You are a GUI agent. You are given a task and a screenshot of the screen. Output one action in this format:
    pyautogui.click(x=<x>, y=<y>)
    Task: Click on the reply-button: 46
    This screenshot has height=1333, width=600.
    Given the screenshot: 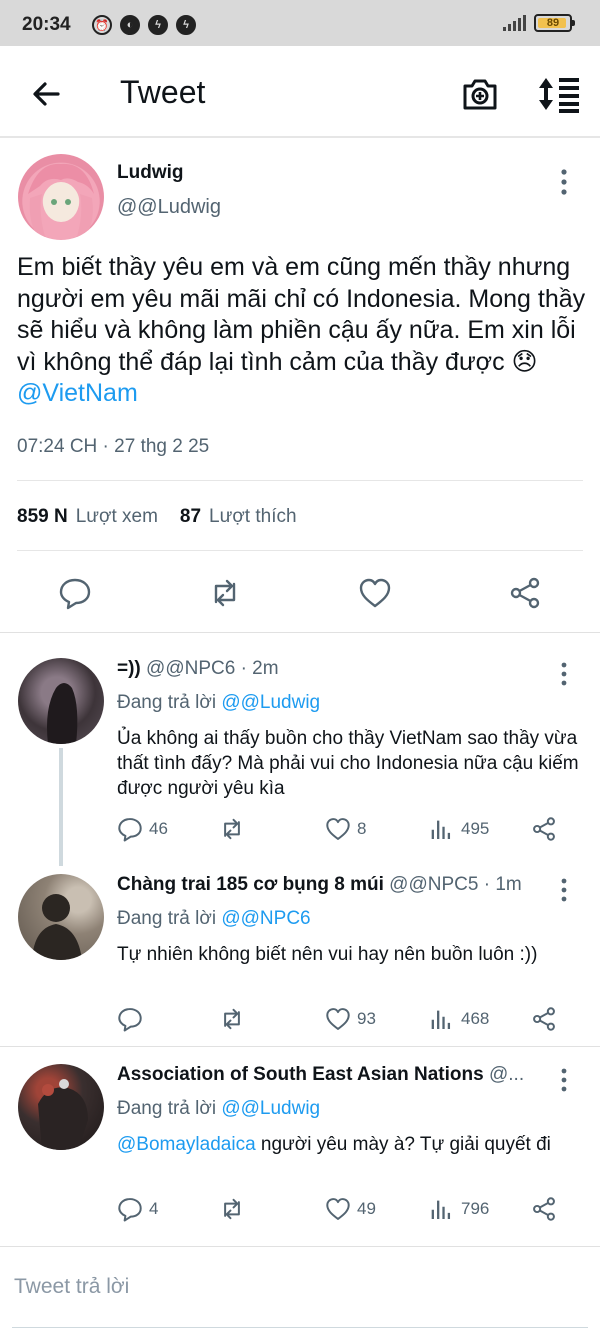 What is the action you would take?
    pyautogui.click(x=142, y=829)
    